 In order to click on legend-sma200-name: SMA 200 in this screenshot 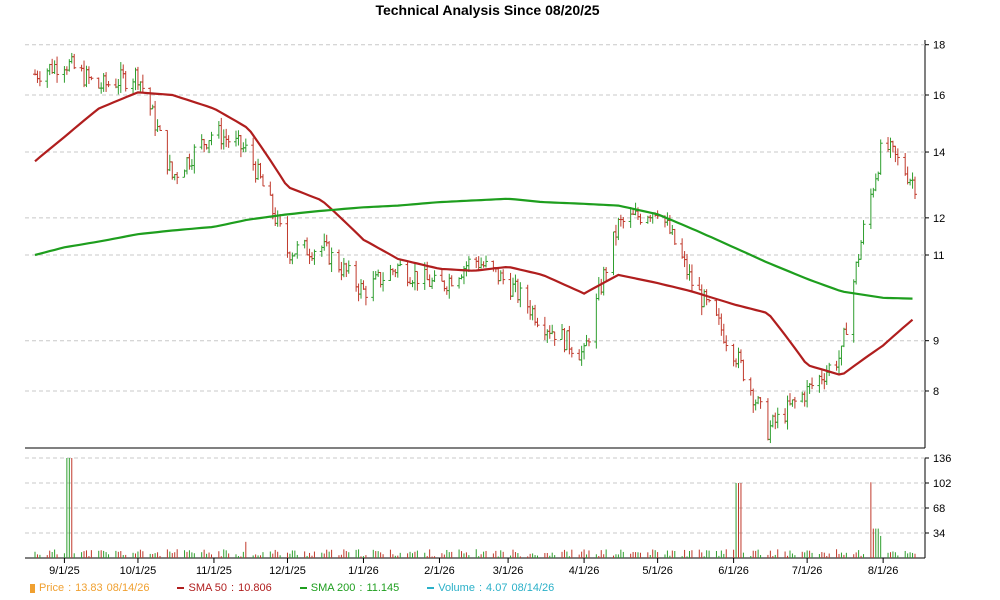, I will do `click(333, 588)`.